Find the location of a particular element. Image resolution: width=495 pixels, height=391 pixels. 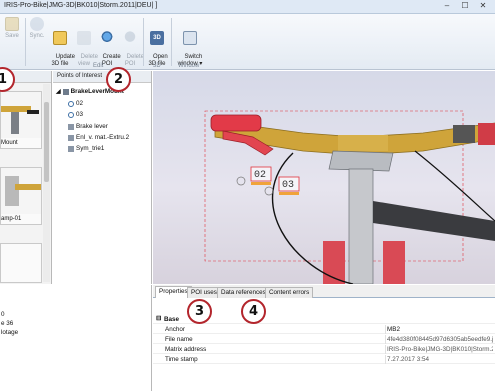

sync-button: Sync. is located at coordinates (37, 28).